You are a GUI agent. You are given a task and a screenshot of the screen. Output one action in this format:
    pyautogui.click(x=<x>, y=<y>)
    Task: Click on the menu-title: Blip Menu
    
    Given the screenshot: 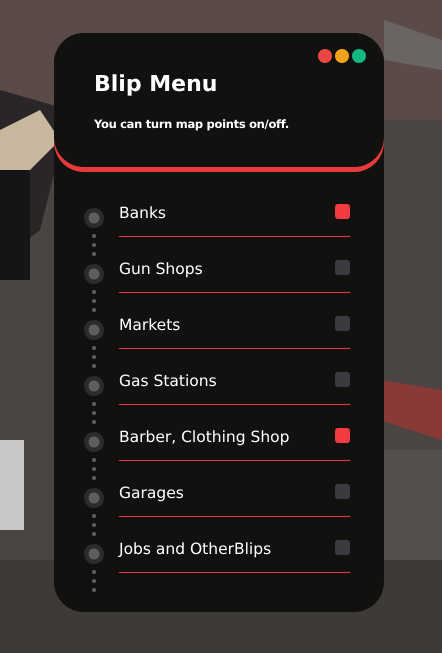 What is the action you would take?
    pyautogui.click(x=156, y=85)
    